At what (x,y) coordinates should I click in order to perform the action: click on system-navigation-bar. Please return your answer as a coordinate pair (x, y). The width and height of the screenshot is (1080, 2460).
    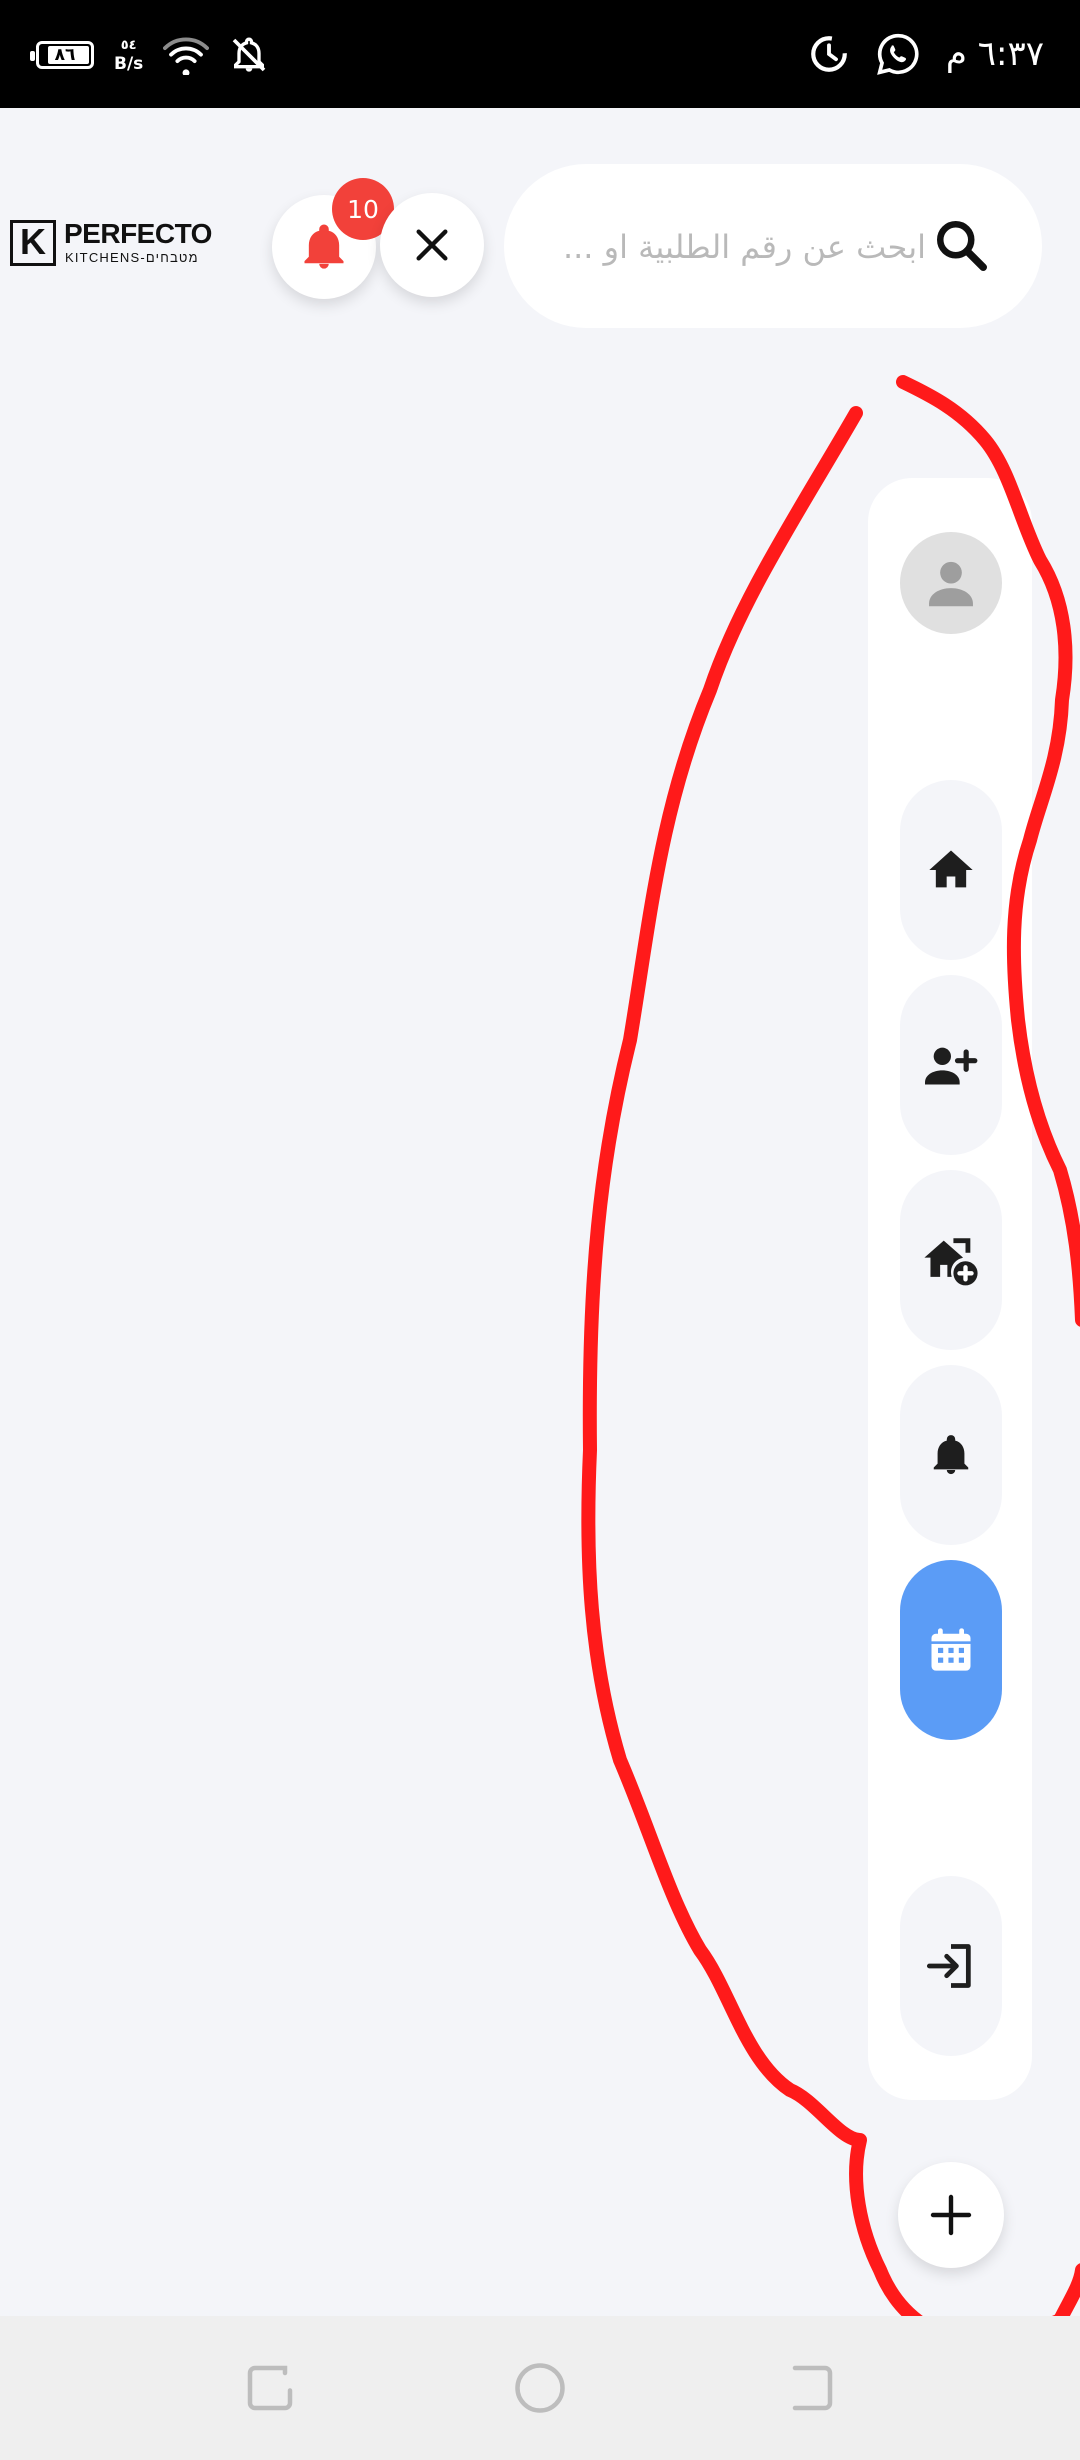
    Looking at the image, I should click on (540, 2388).